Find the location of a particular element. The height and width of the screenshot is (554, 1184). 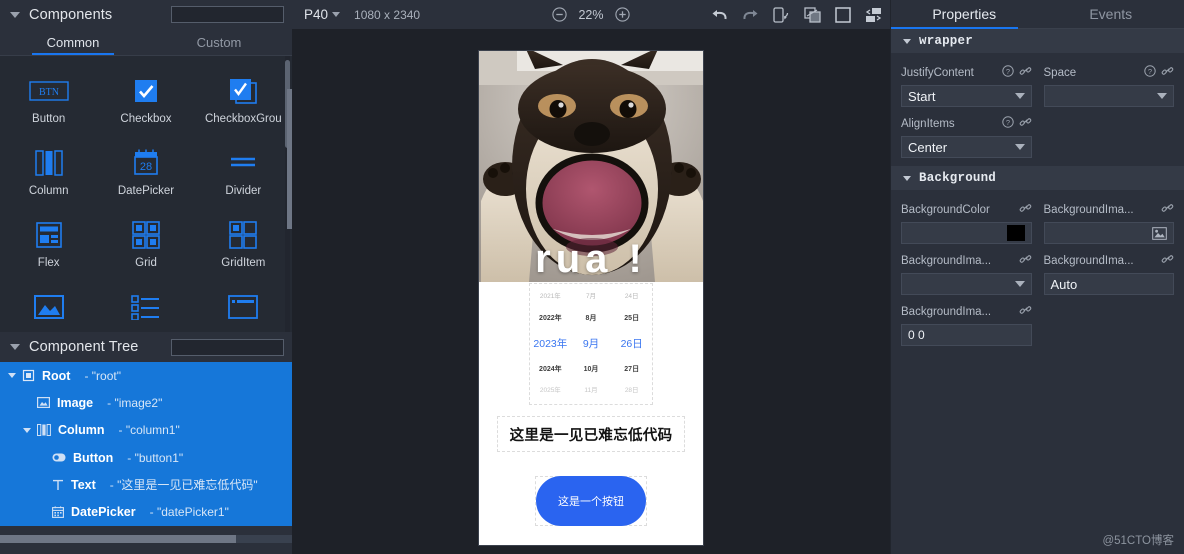

backgroundimage-repeat-select is located at coordinates (966, 284).